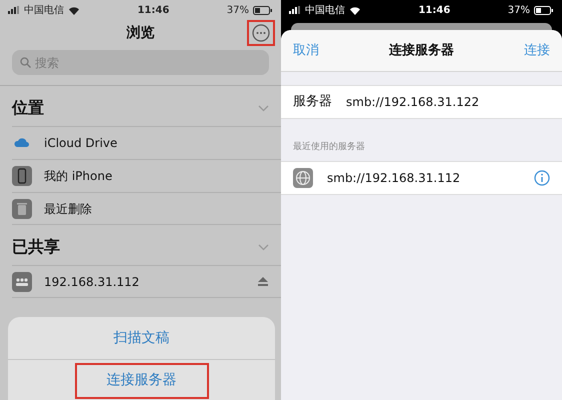 The width and height of the screenshot is (562, 400). Describe the element at coordinates (140, 33) in the screenshot. I see `nav-title: 浏览` at that location.